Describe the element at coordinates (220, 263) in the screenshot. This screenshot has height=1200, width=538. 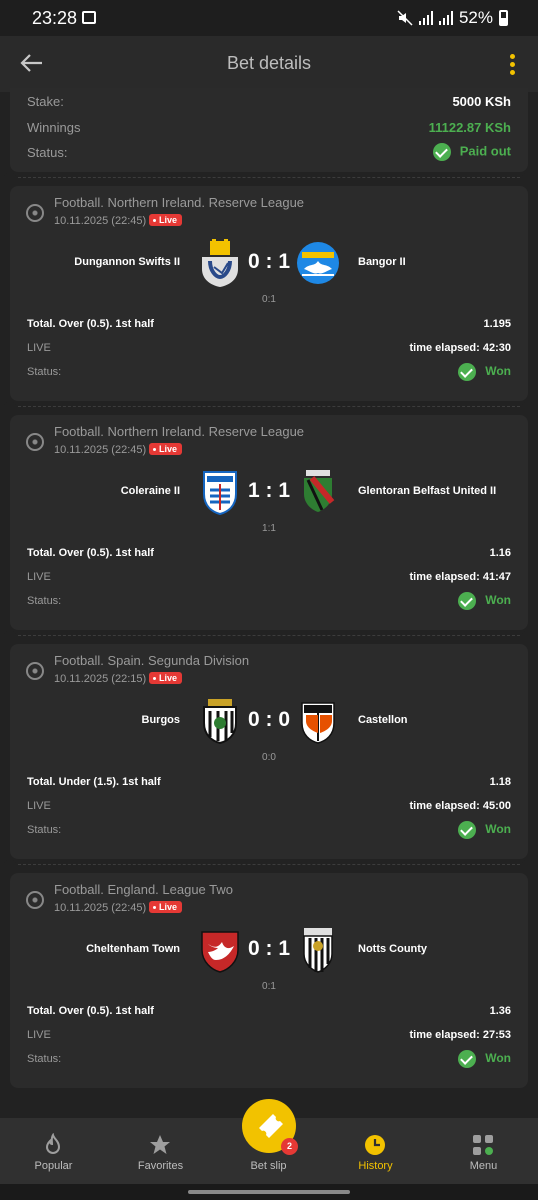
I see `dungannon-swifts-logo-icon` at that location.